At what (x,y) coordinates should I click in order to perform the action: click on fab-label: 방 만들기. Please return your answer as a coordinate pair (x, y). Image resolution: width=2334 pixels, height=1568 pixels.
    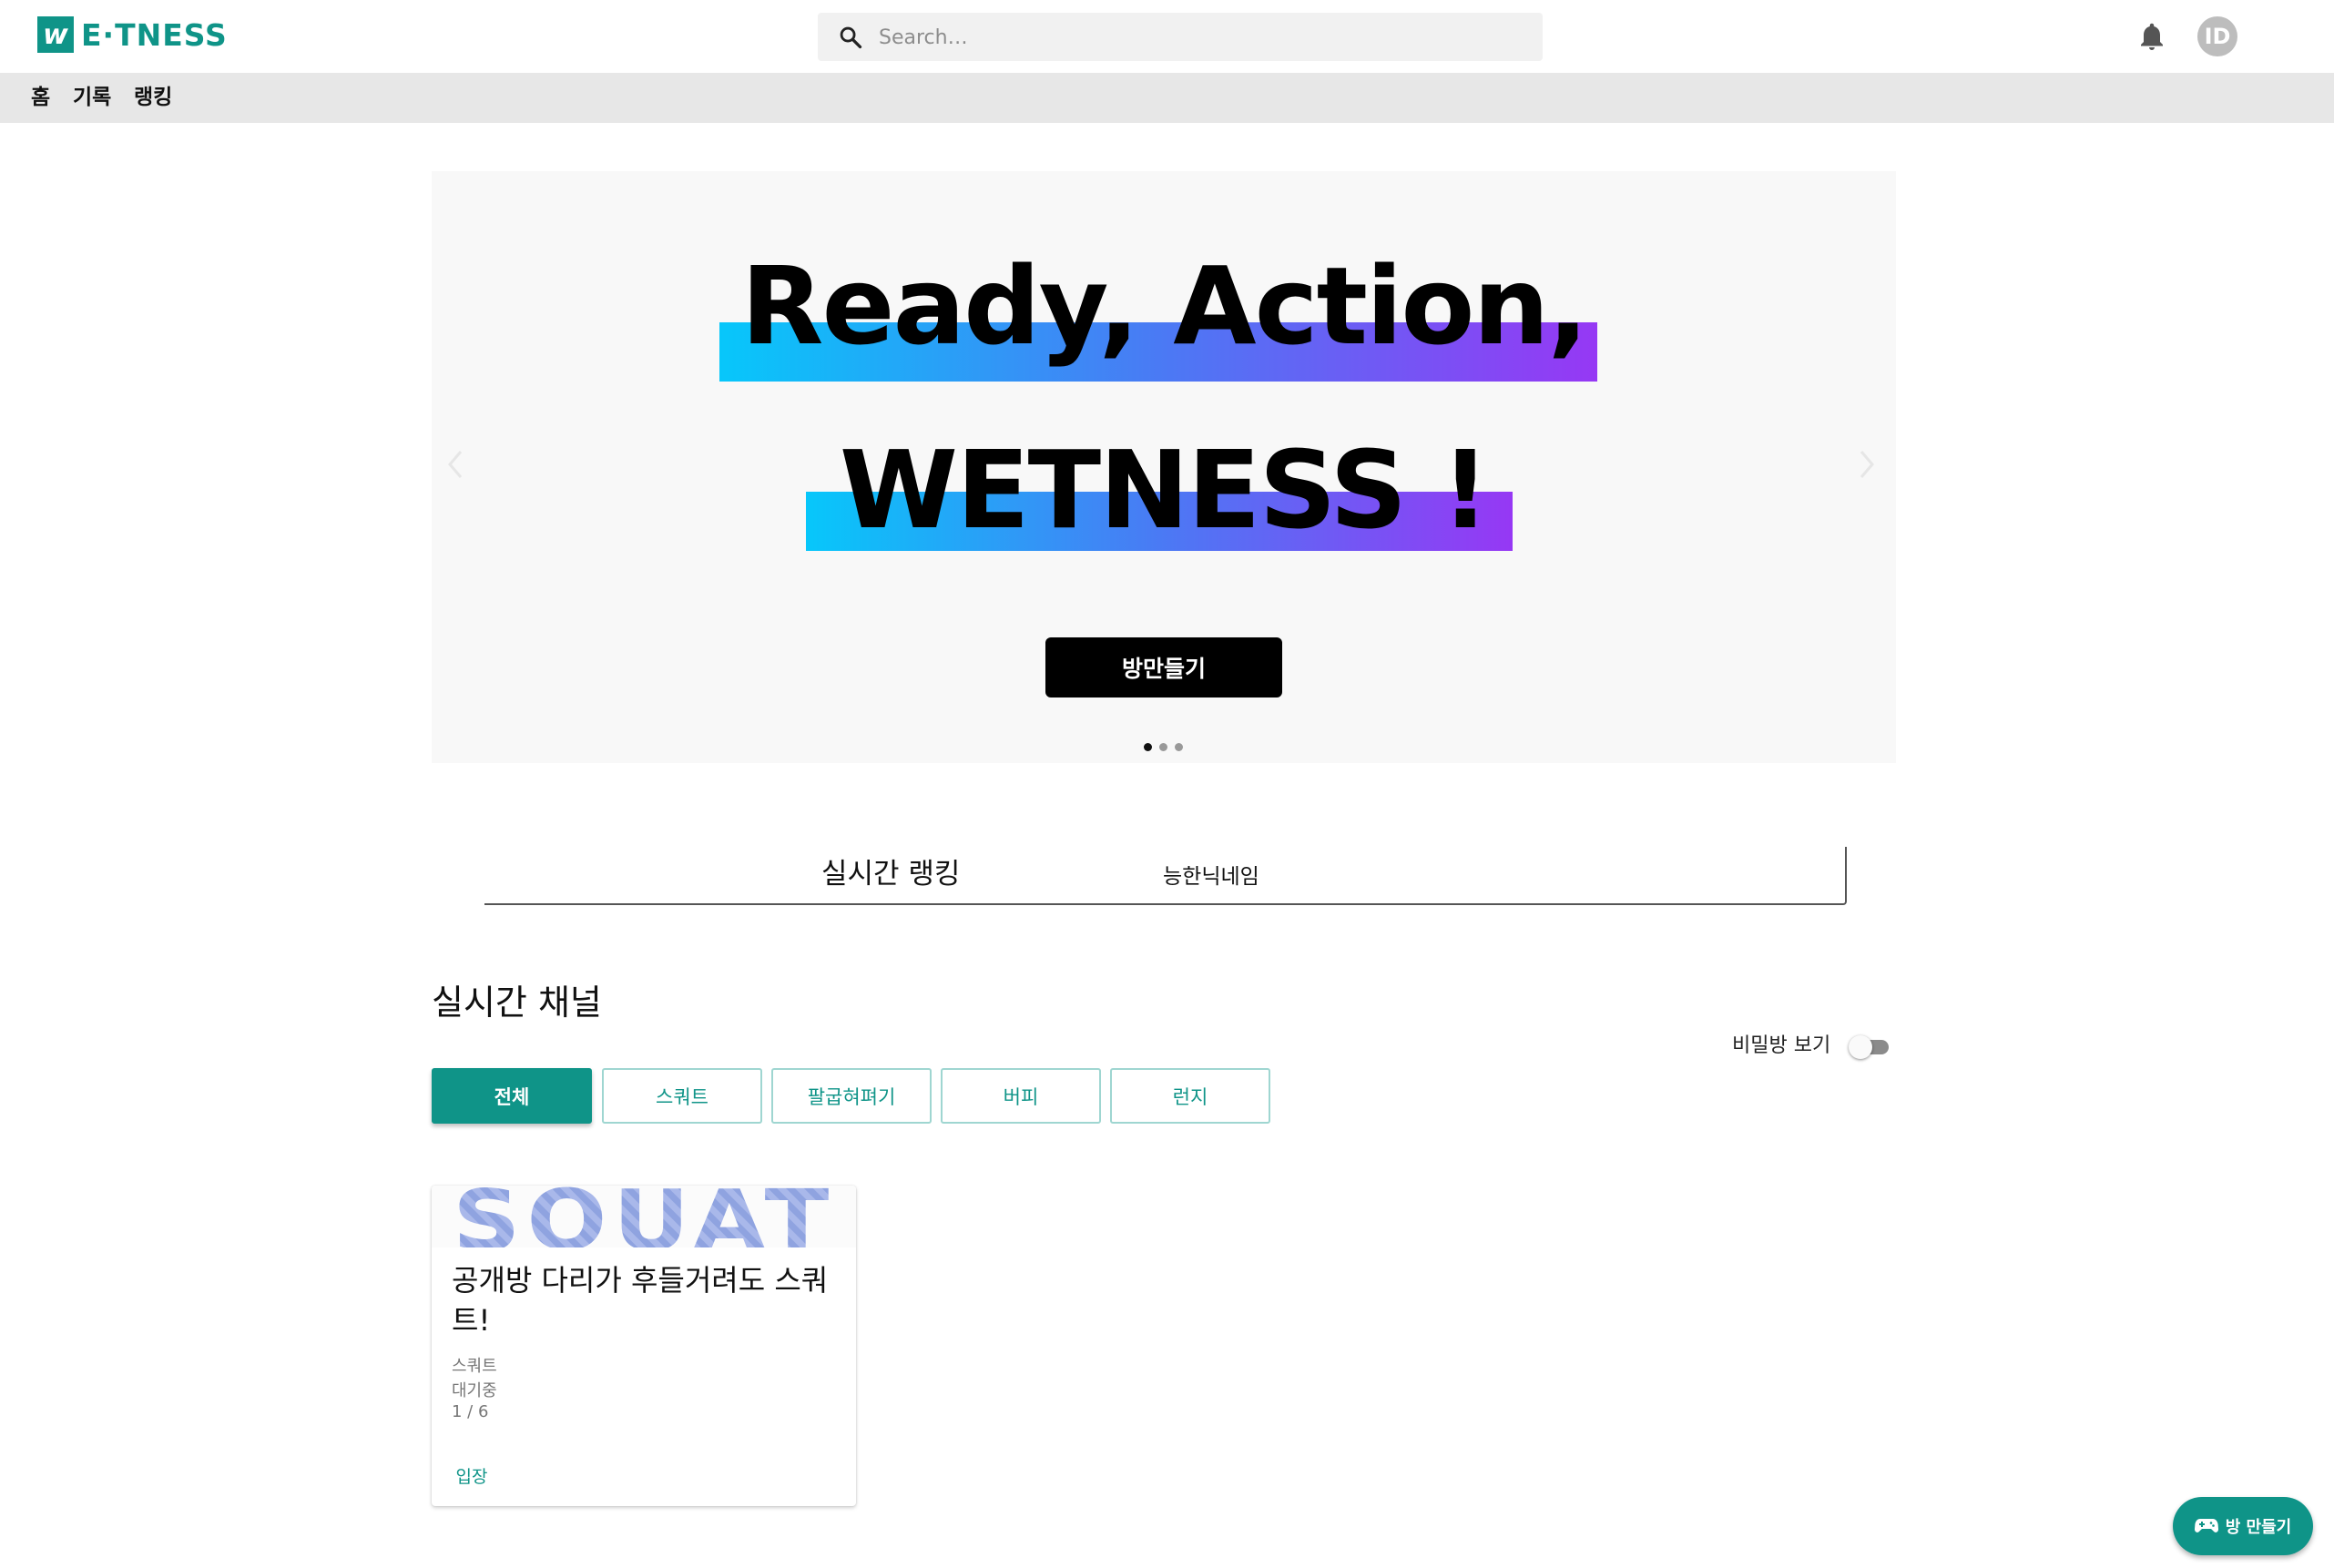
    Looking at the image, I should click on (2258, 1527).